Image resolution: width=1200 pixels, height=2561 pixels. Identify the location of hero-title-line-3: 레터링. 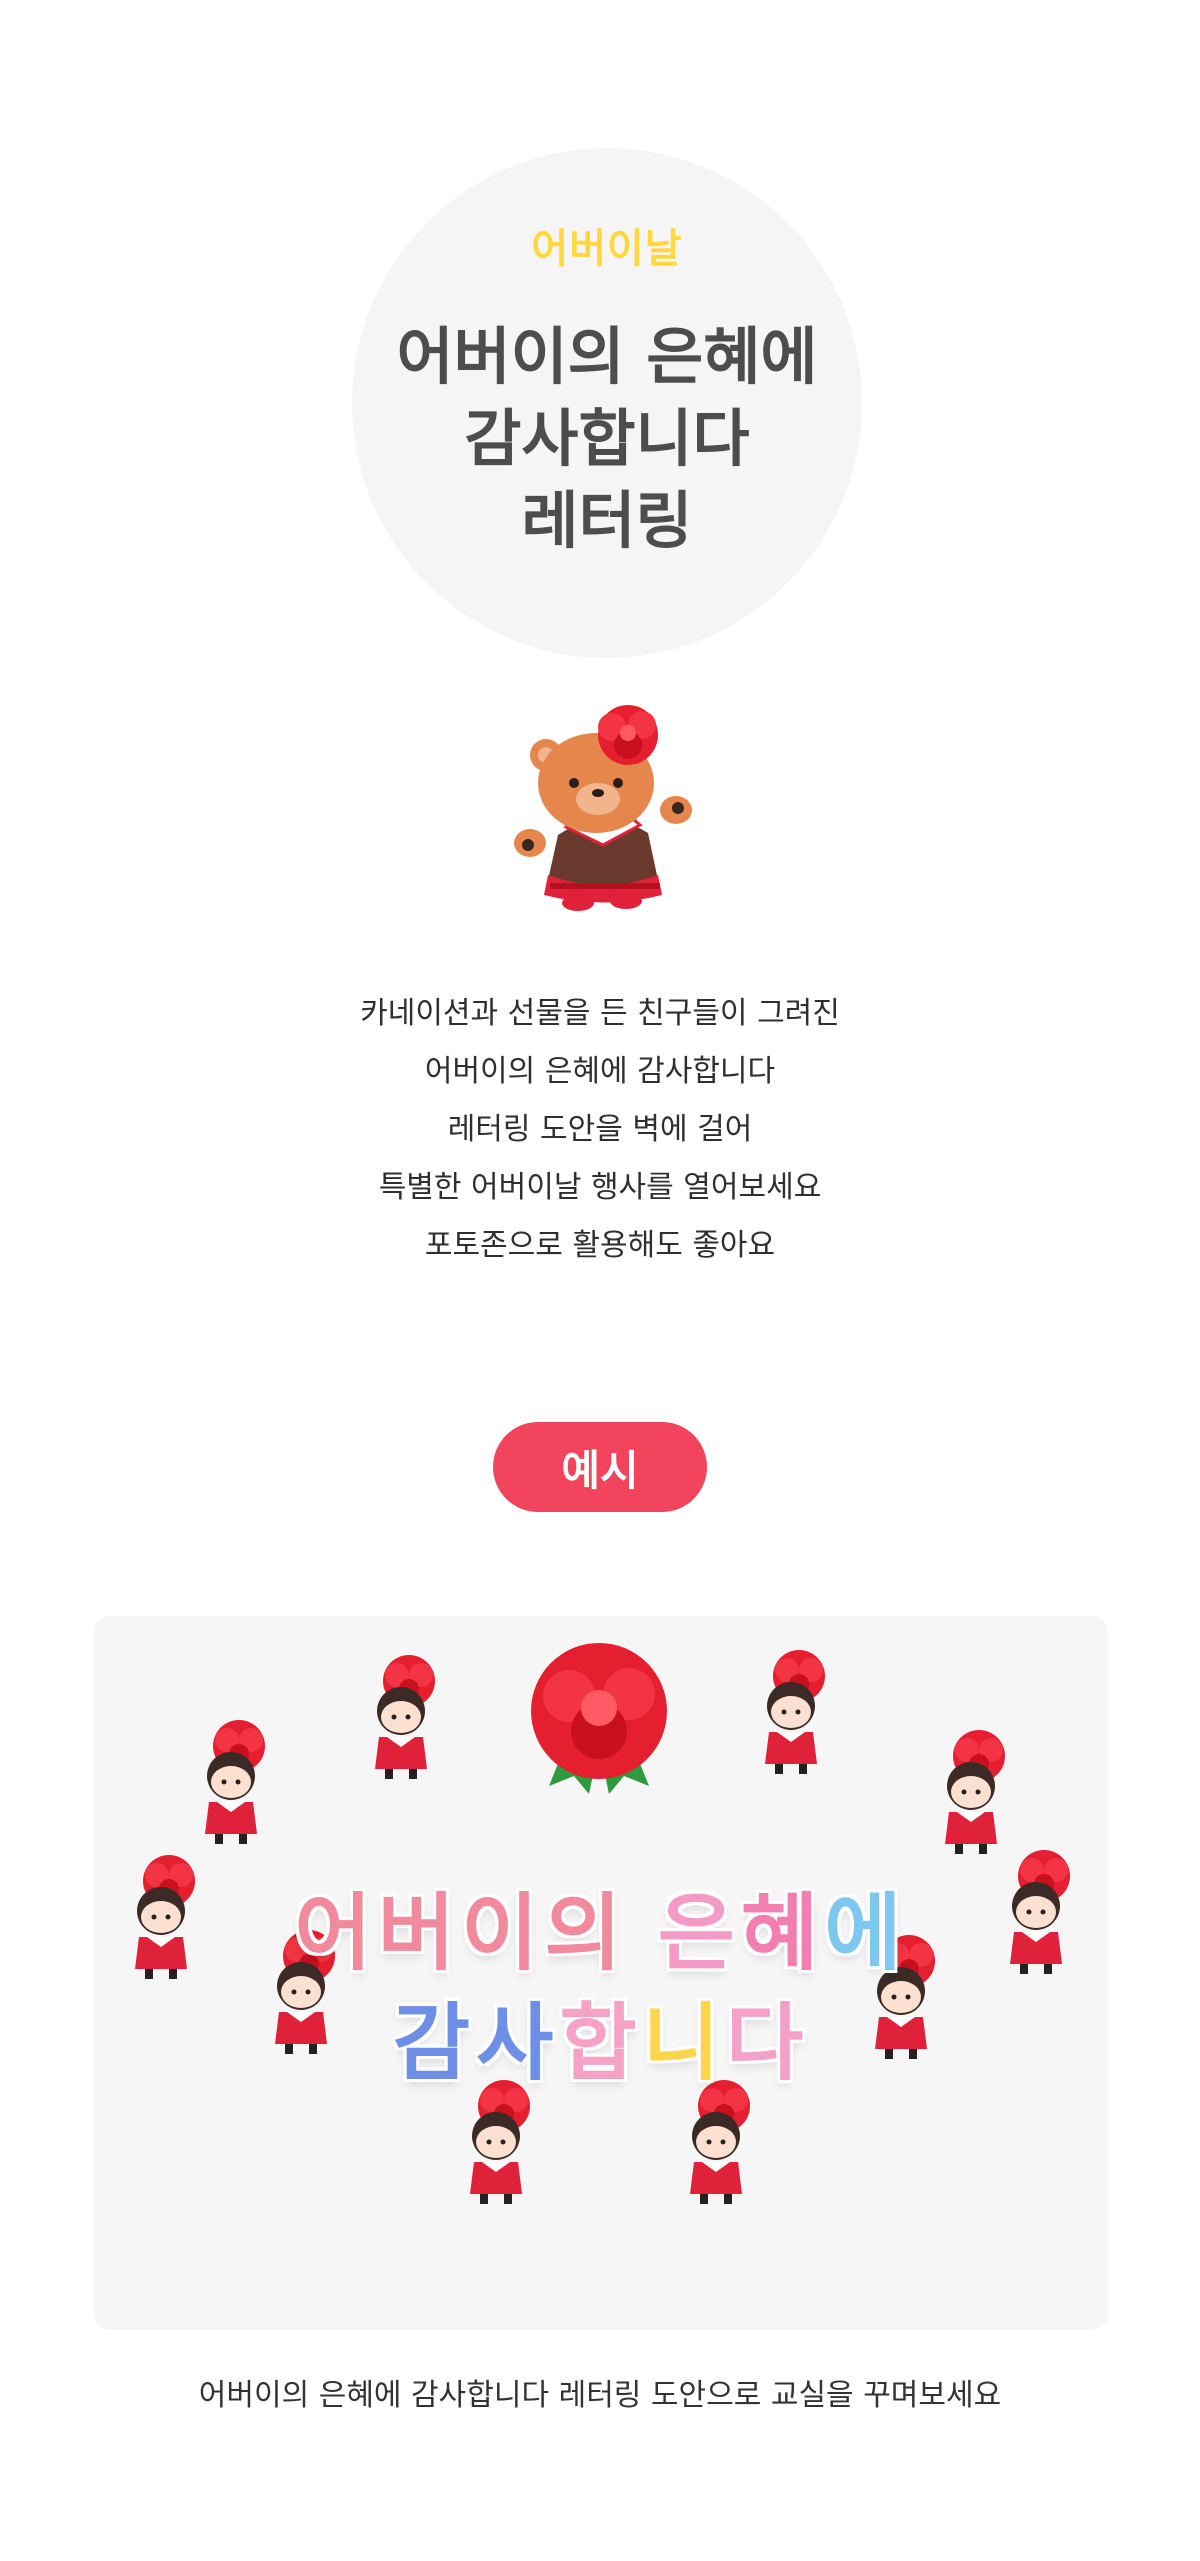
(607, 520).